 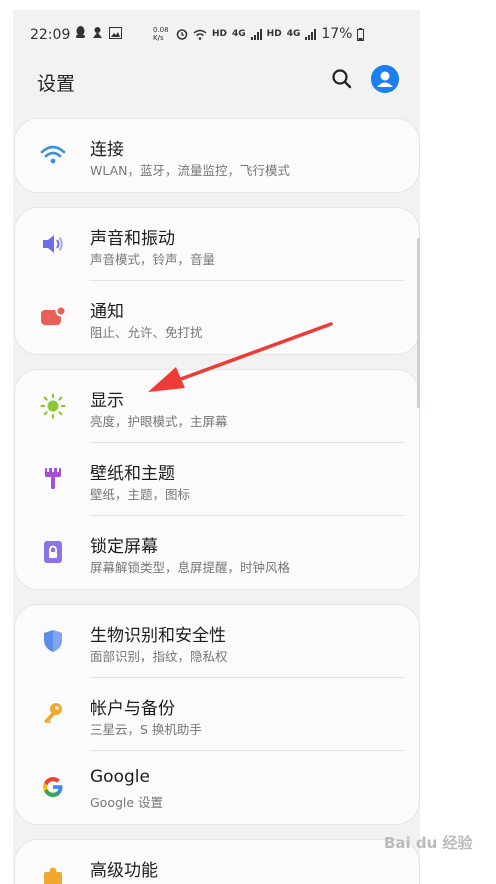 What do you see at coordinates (428, 843) in the screenshot?
I see `watermark-text: Bai du 经验` at bounding box center [428, 843].